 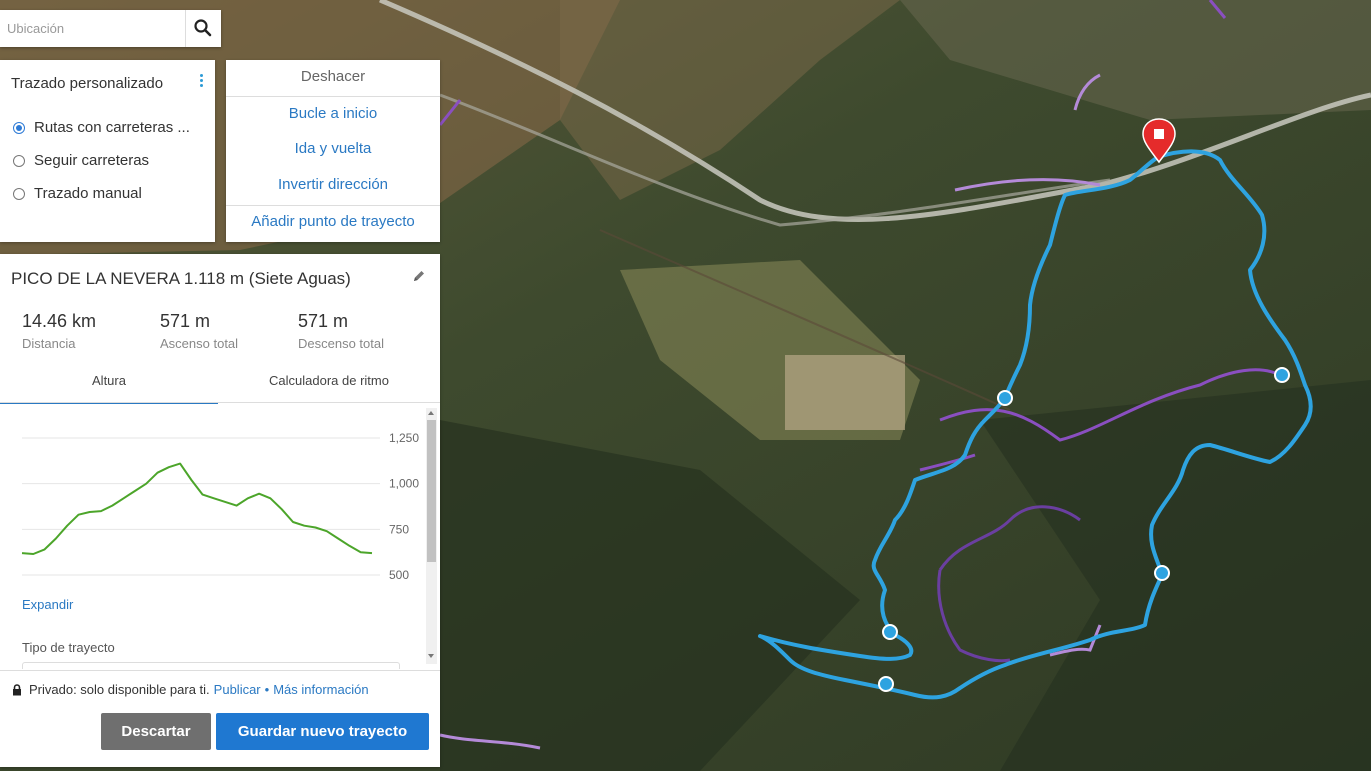 What do you see at coordinates (185, 321) in the screenshot?
I see `ascent-value: 571 m` at bounding box center [185, 321].